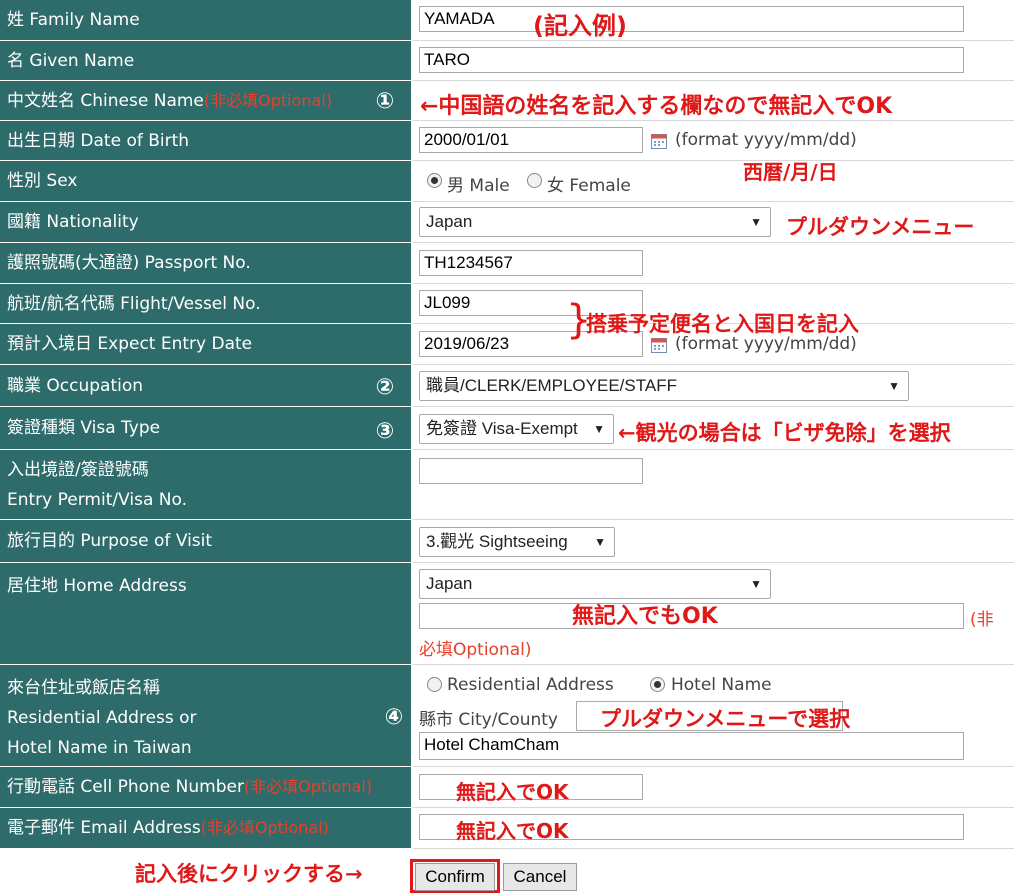 The height and width of the screenshot is (894, 1022). I want to click on label-flight: 航班/航名代碼 Flight/Vessel No., so click(205, 304).